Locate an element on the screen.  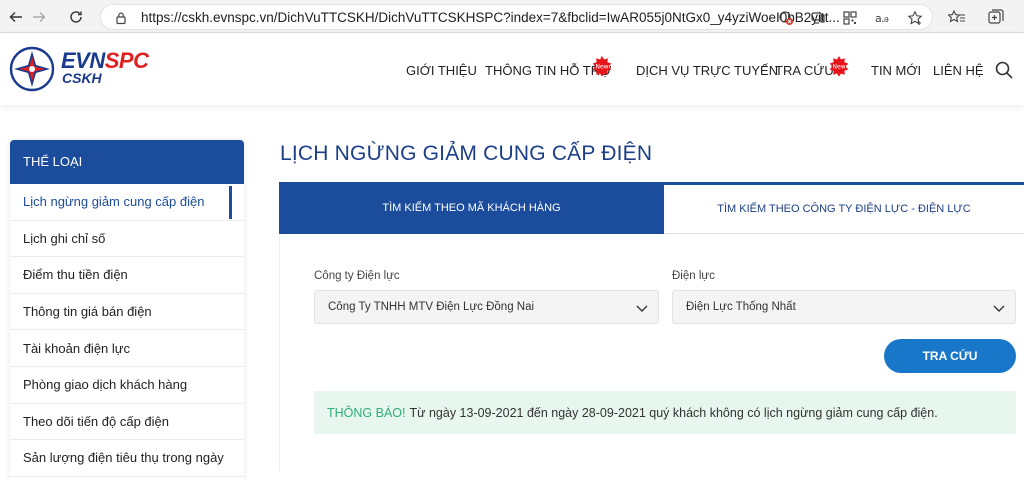
sidebar-item-tien-do-cap-dien: Theo dõi tiến độ cấp điện is located at coordinates (127, 422).